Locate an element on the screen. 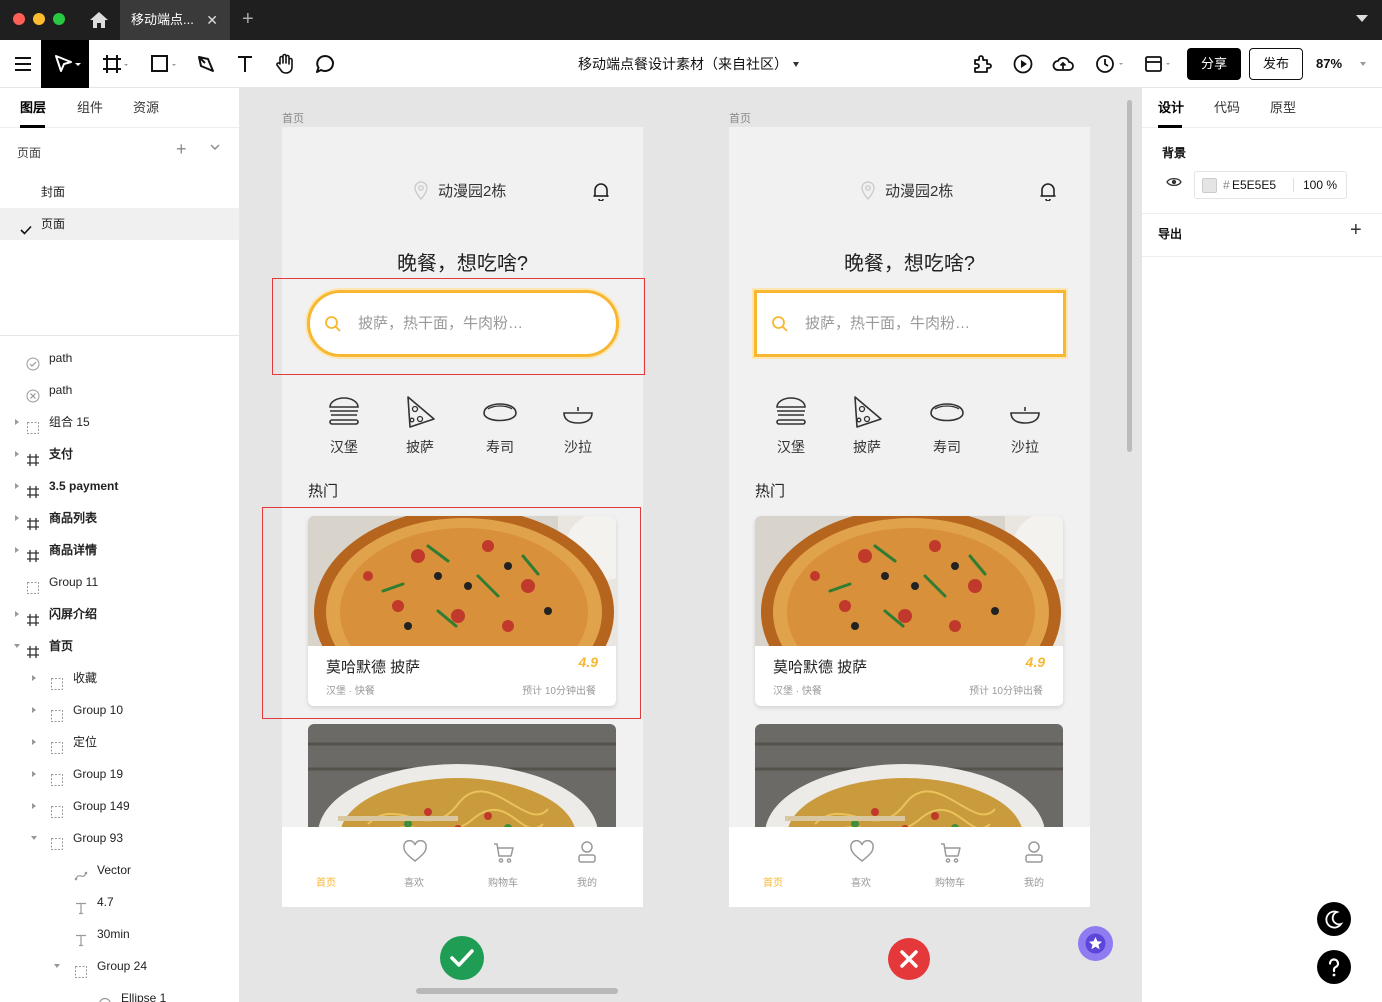  assistant-bot-icon is located at coordinates (1095, 943).